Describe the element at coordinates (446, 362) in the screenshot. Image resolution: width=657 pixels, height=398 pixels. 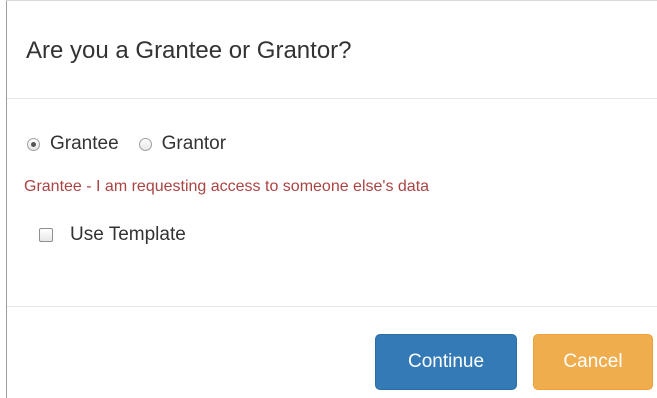
I see `continue-button: Continue` at that location.